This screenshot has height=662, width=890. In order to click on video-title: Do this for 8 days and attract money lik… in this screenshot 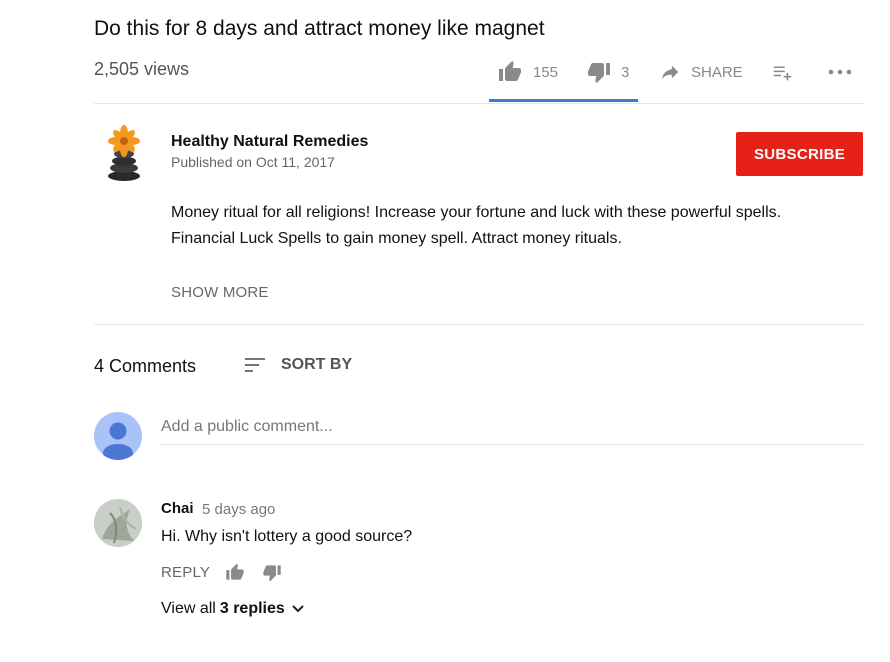, I will do `click(319, 28)`.